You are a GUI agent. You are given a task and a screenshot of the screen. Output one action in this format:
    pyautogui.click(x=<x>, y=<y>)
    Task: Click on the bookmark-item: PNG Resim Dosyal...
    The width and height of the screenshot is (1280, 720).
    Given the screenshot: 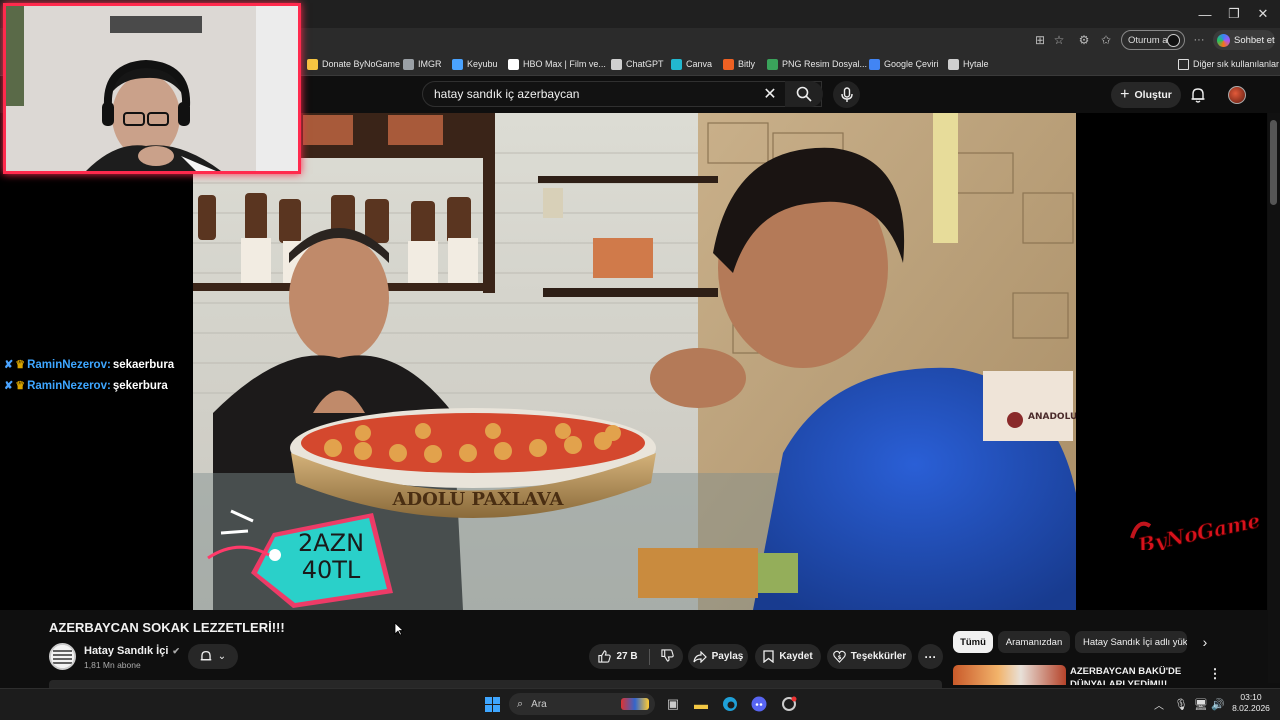 What is the action you would take?
    pyautogui.click(x=817, y=64)
    